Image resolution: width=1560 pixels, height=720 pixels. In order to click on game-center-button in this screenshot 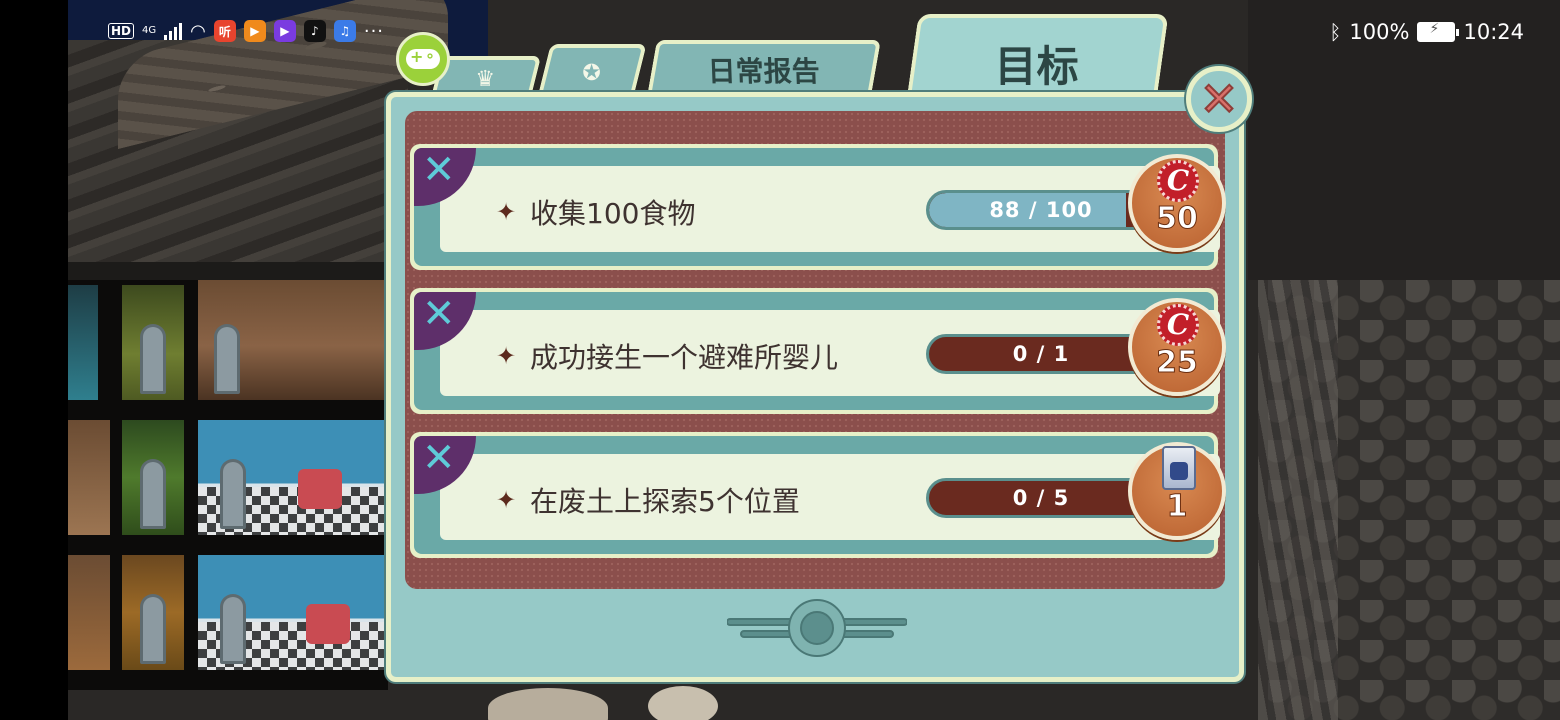, I will do `click(423, 59)`.